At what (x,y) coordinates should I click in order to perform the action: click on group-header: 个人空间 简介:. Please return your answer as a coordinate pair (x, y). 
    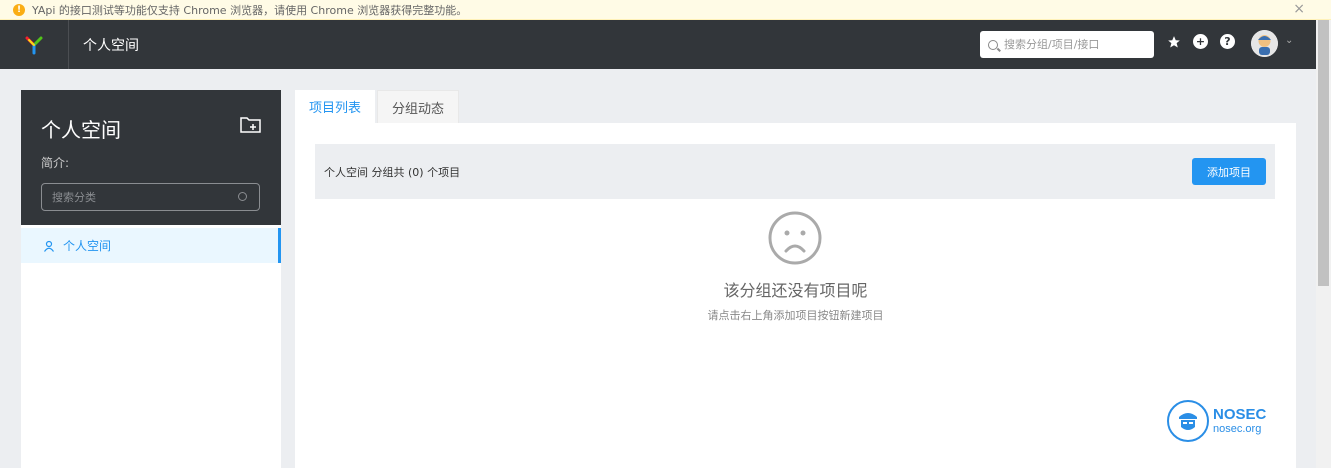
    Looking at the image, I should click on (151, 157).